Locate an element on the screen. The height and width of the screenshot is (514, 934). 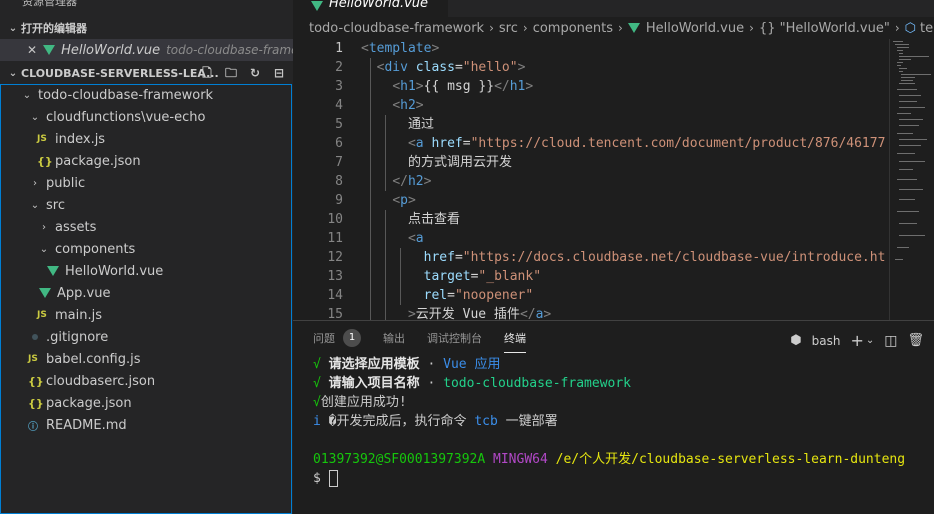
line-number: 11 is located at coordinates (335, 238).